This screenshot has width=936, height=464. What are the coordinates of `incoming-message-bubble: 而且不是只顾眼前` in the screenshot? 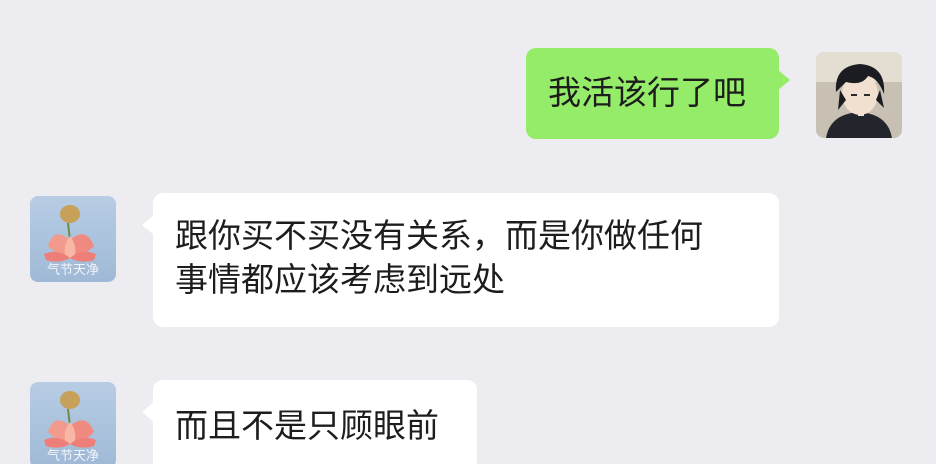 It's located at (309, 422).